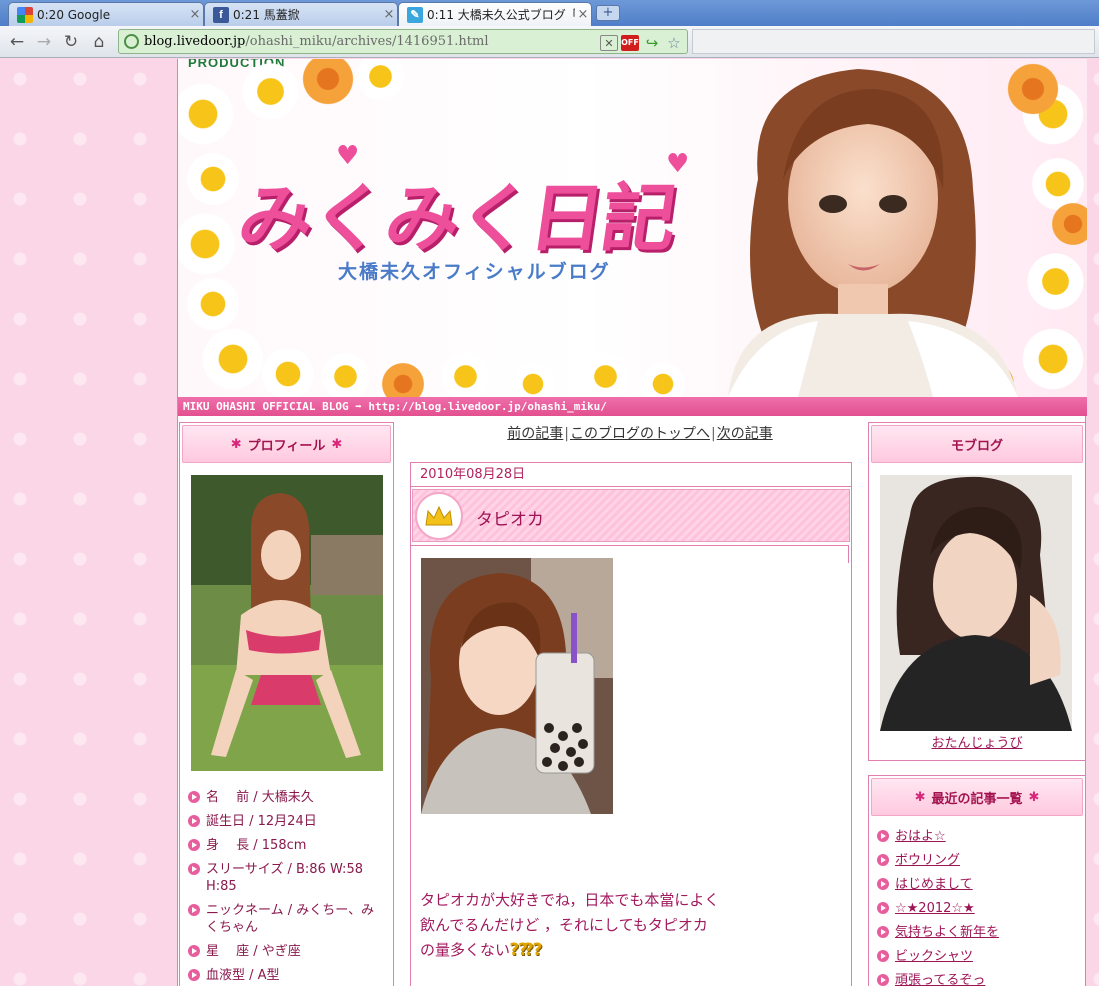 The height and width of the screenshot is (986, 1099). I want to click on recent-entry-link: 頑張ってるぞっ, so click(975, 979).